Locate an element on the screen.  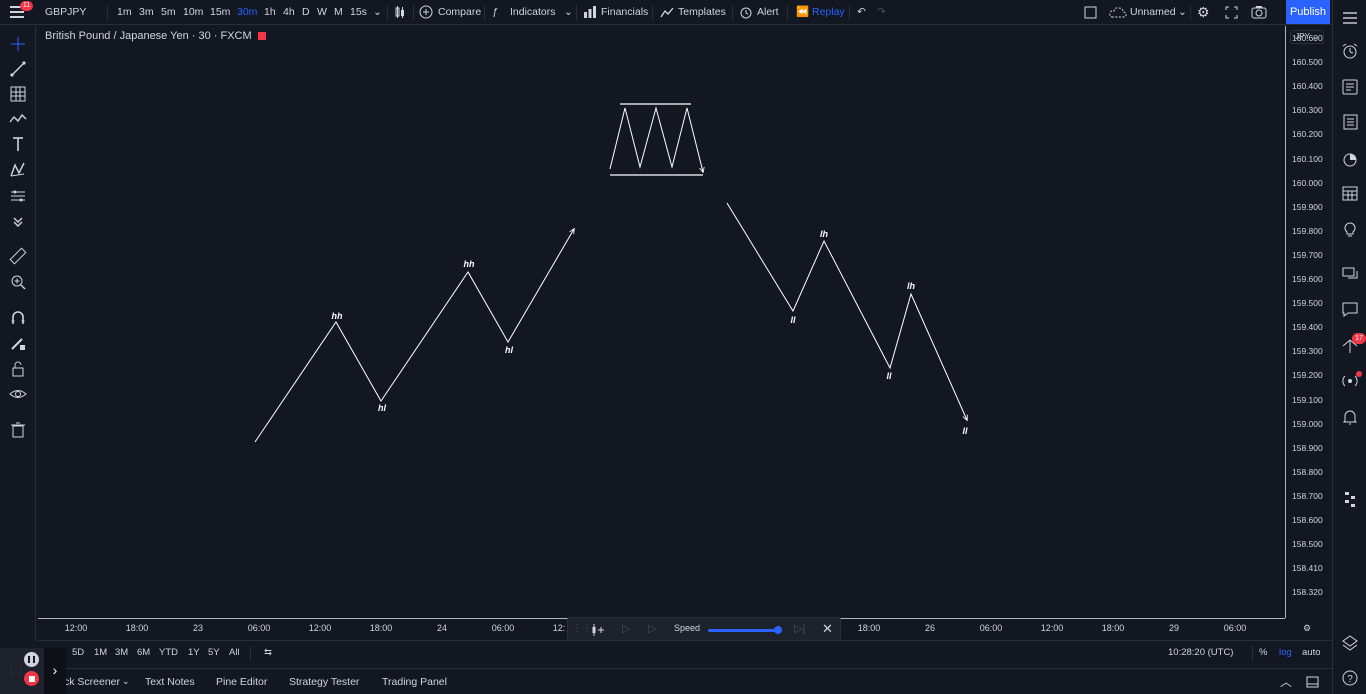
pattern-icon is located at coordinates (18, 170).